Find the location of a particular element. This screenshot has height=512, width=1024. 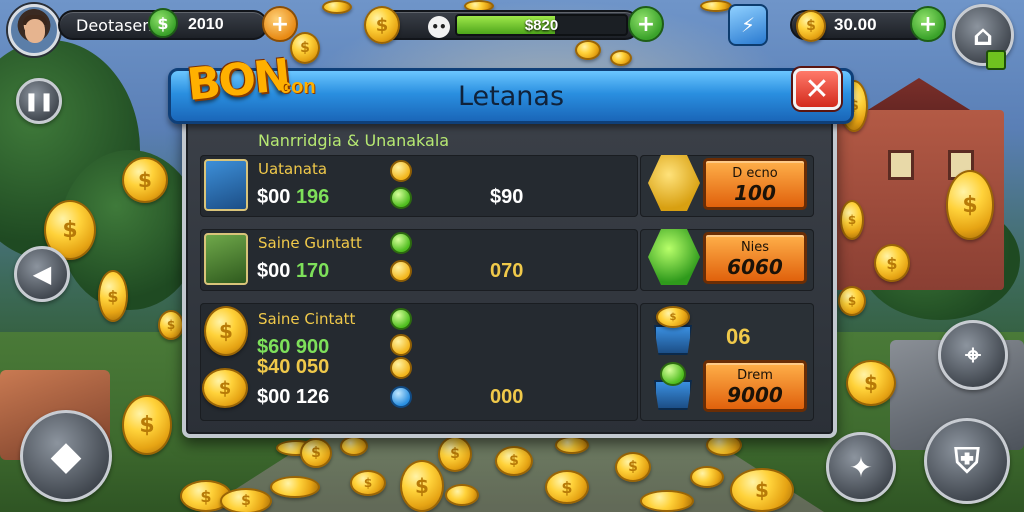

buy-button: Drem 9000 is located at coordinates (755, 386).